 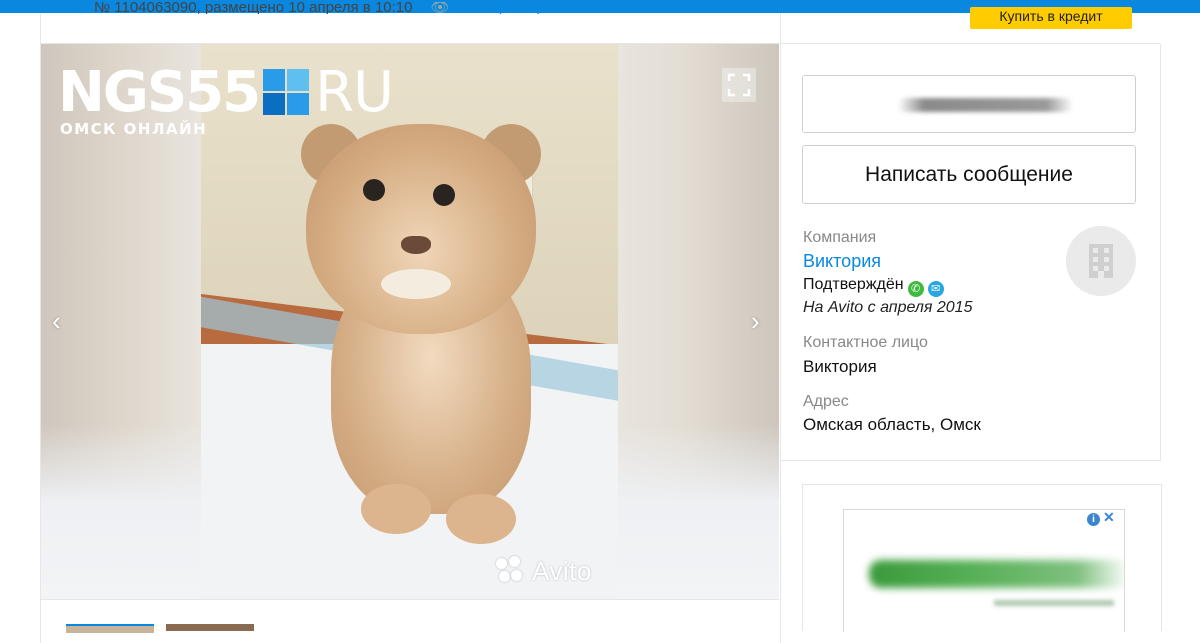 What do you see at coordinates (842, 261) in the screenshot?
I see `company-name-link: Виктория` at bounding box center [842, 261].